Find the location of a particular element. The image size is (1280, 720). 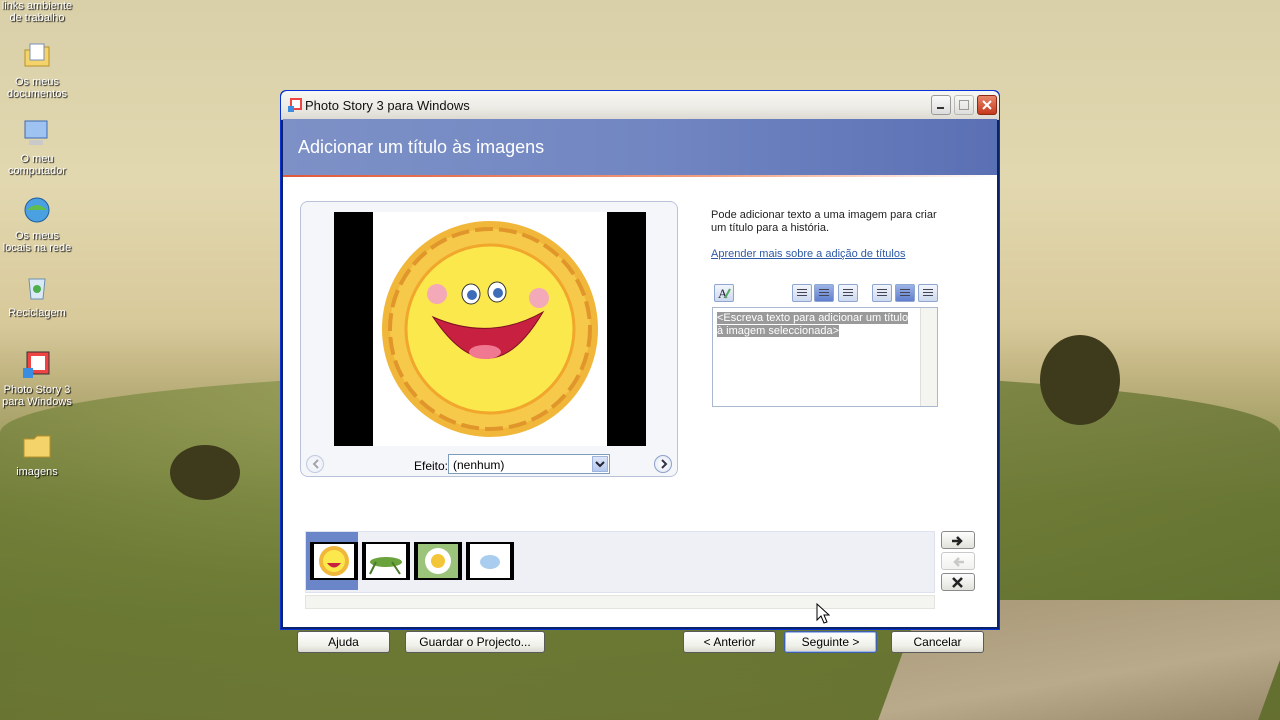

sun-face-image is located at coordinates (490, 329).